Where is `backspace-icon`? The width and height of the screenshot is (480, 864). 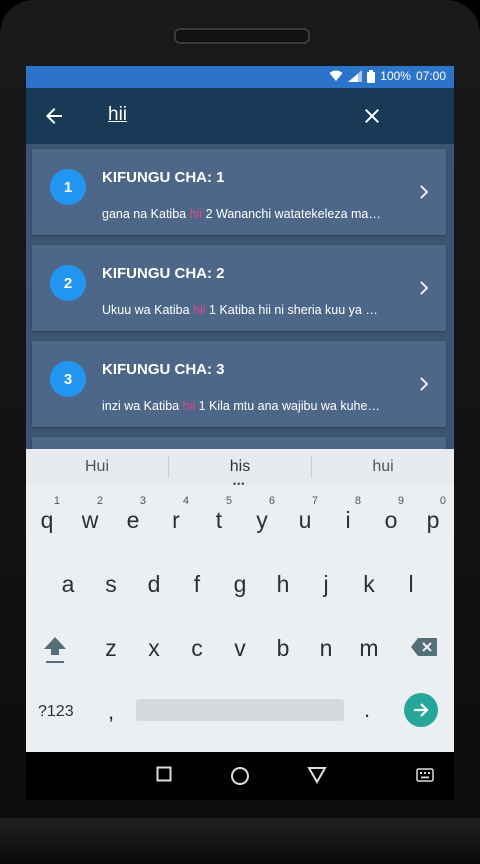 backspace-icon is located at coordinates (424, 647).